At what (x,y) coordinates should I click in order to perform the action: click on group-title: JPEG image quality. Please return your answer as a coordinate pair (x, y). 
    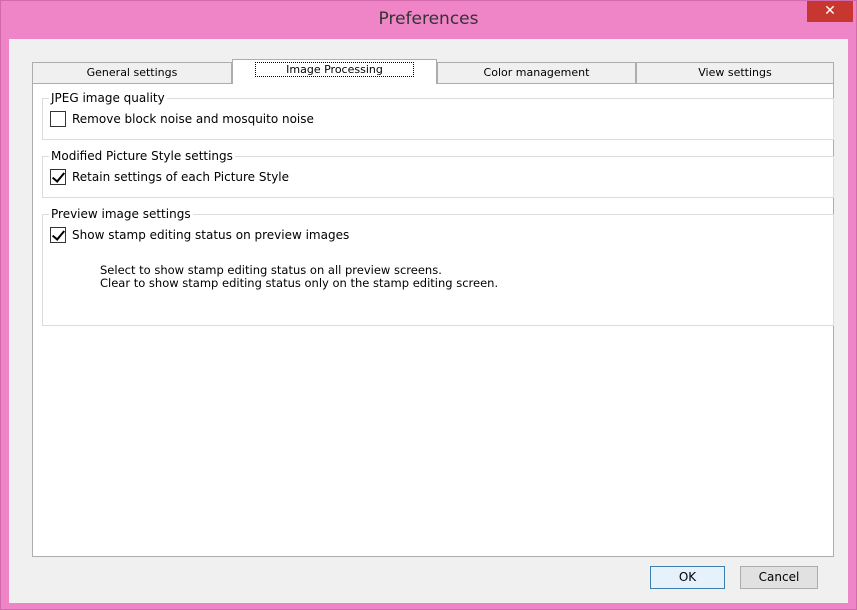
    Looking at the image, I should click on (108, 98).